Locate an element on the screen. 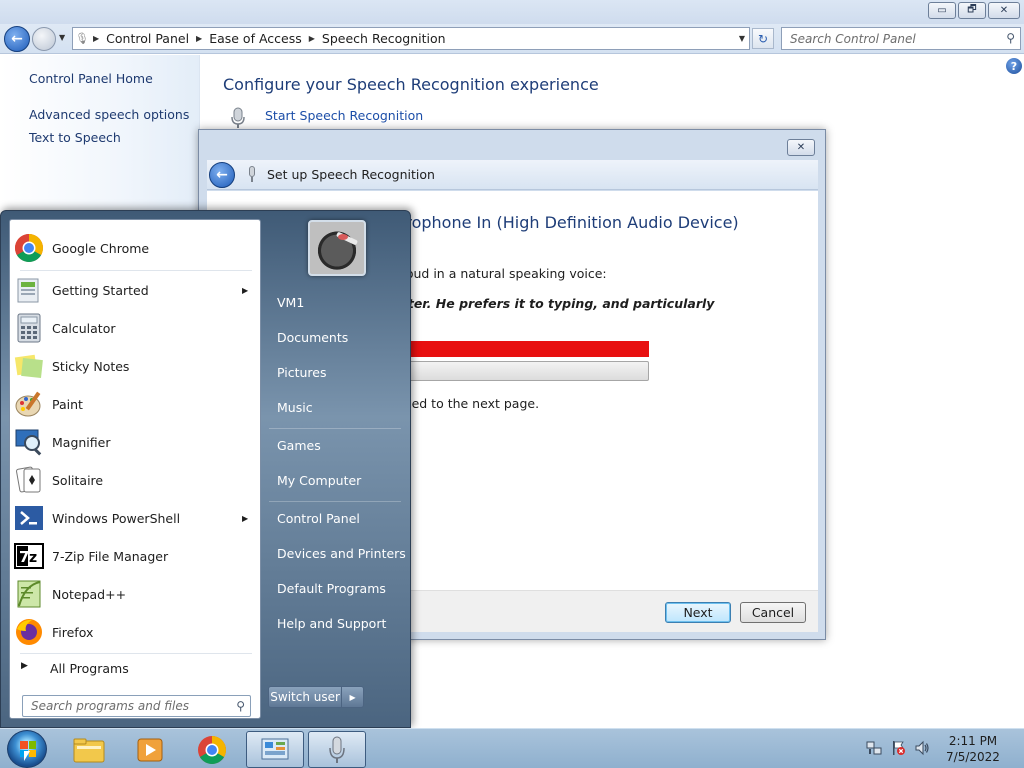 This screenshot has height=768, width=1024. program-item-calculator: Calculator is located at coordinates (135, 328).